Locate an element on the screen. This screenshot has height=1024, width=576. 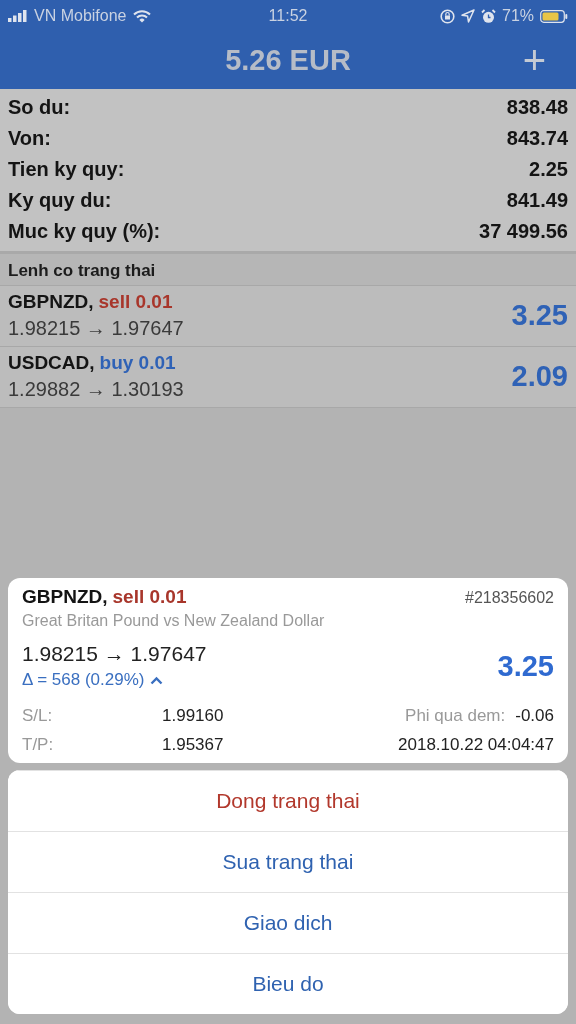
section-header: Lenh co trang thai is located at coordinates (288, 268).